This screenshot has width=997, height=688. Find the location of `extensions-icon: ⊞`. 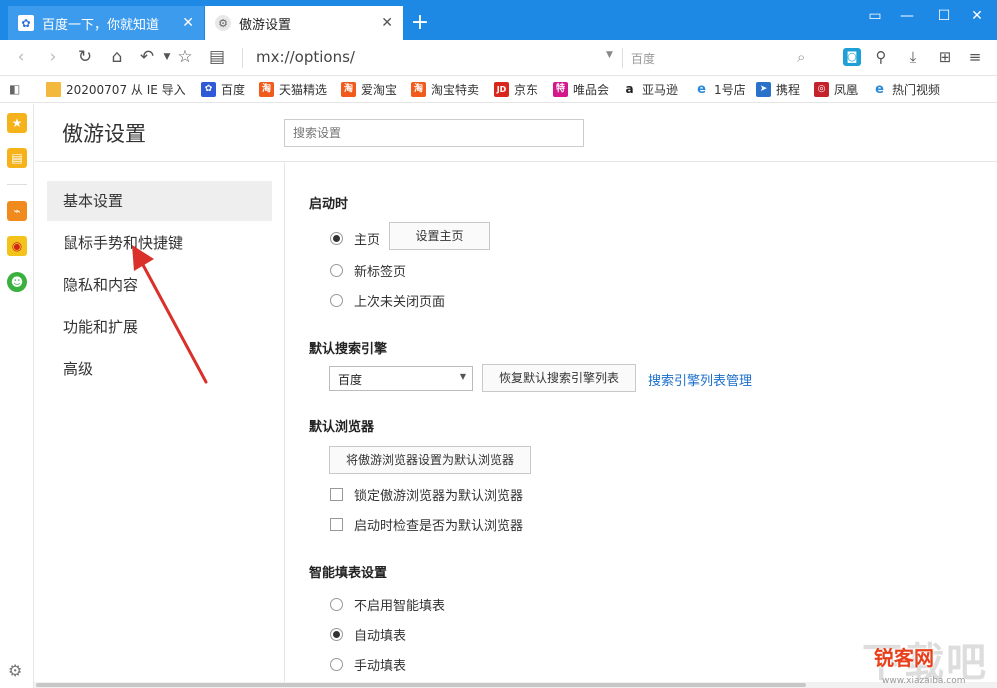

extensions-icon: ⊞ is located at coordinates (945, 57).